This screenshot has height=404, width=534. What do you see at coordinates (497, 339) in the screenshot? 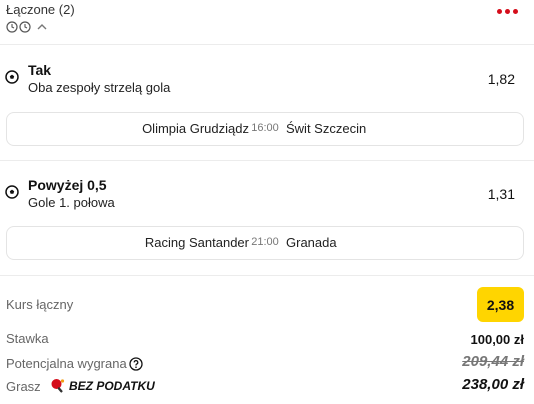
I see `stake-value: 100,00 zł` at bounding box center [497, 339].